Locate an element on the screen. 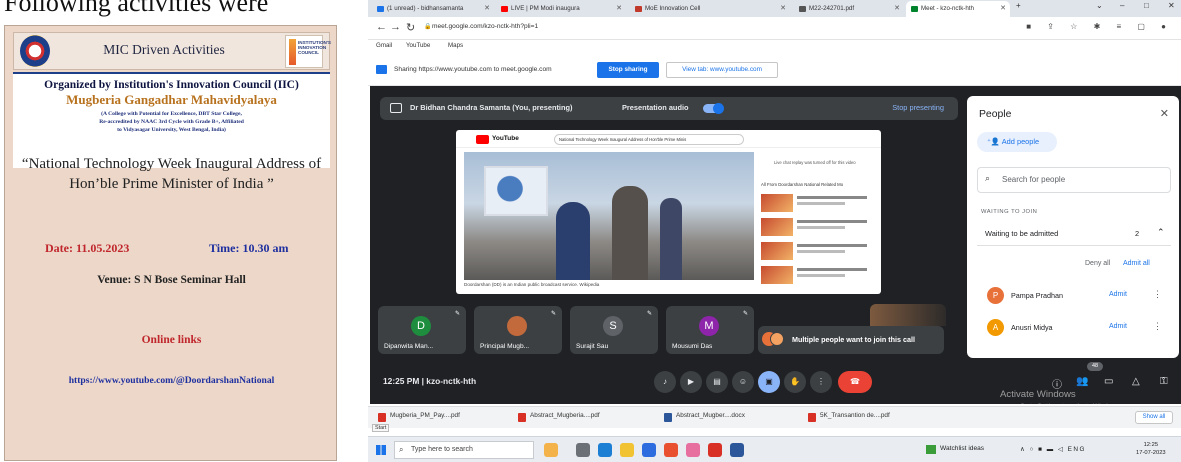  edge-icon is located at coordinates (605, 450).